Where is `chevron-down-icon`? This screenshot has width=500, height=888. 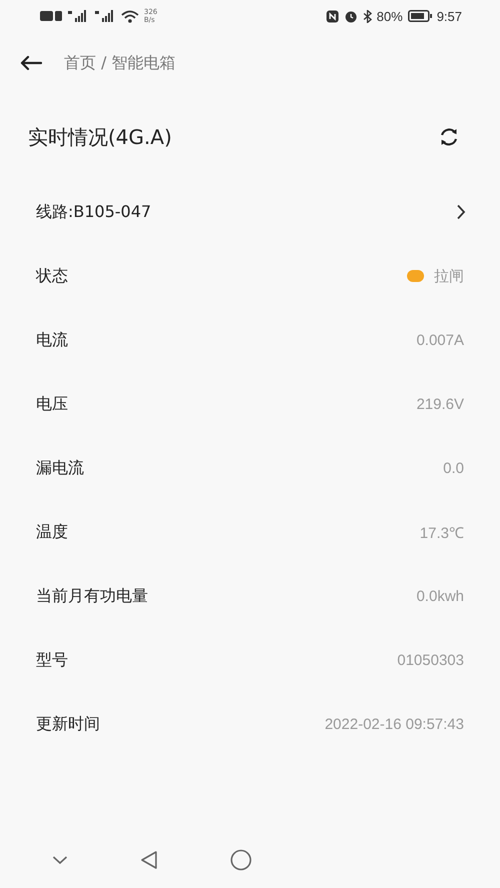 chevron-down-icon is located at coordinates (60, 860).